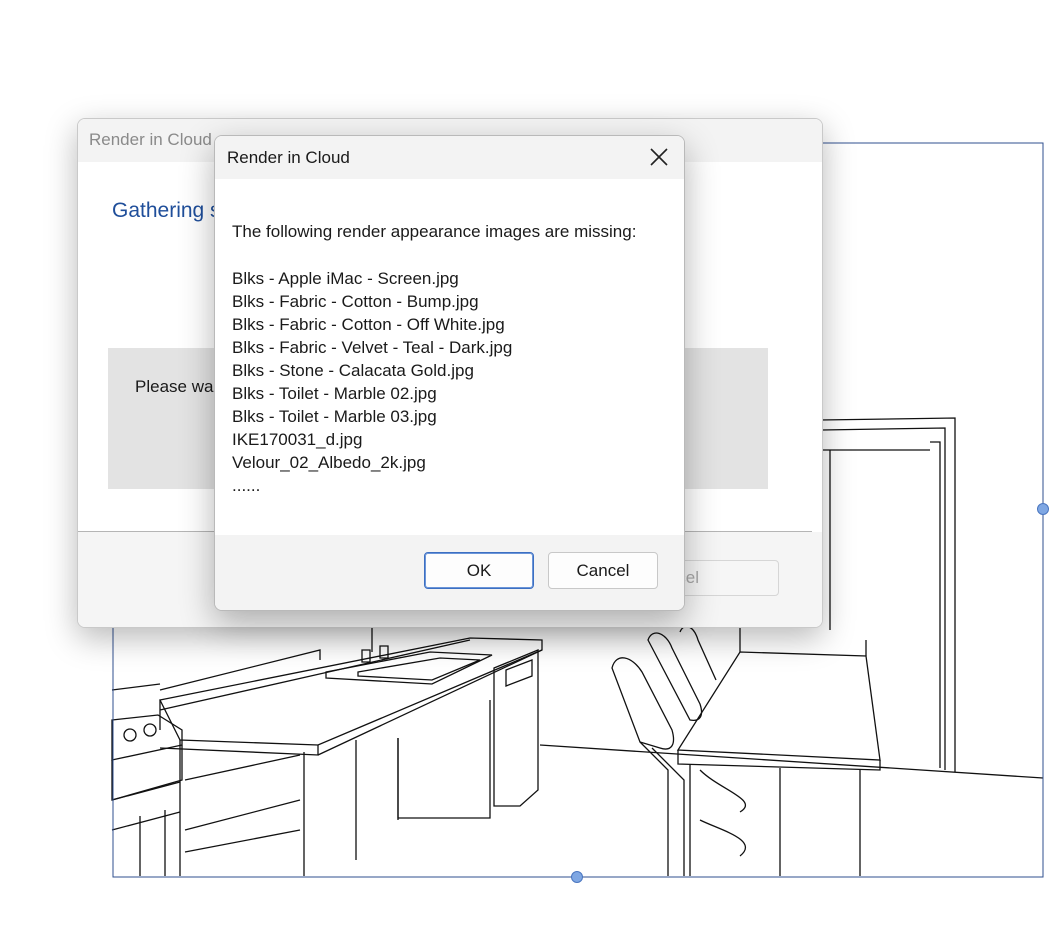  Describe the element at coordinates (603, 570) in the screenshot. I see `cancel-button: Cancel` at that location.